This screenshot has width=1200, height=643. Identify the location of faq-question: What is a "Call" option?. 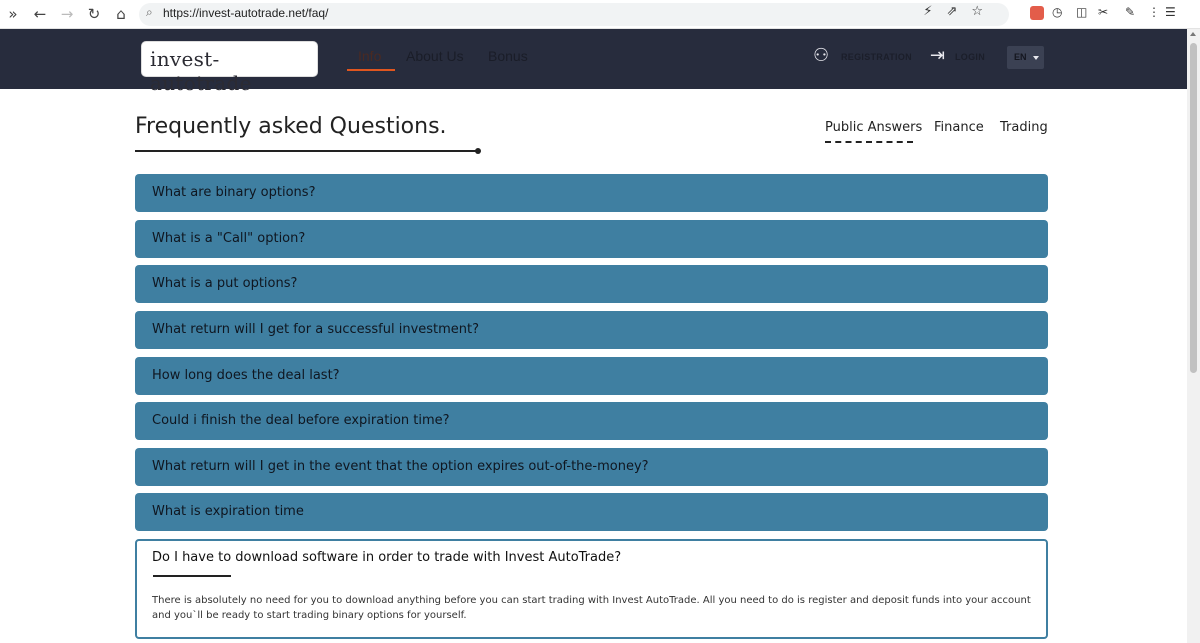
(229, 238).